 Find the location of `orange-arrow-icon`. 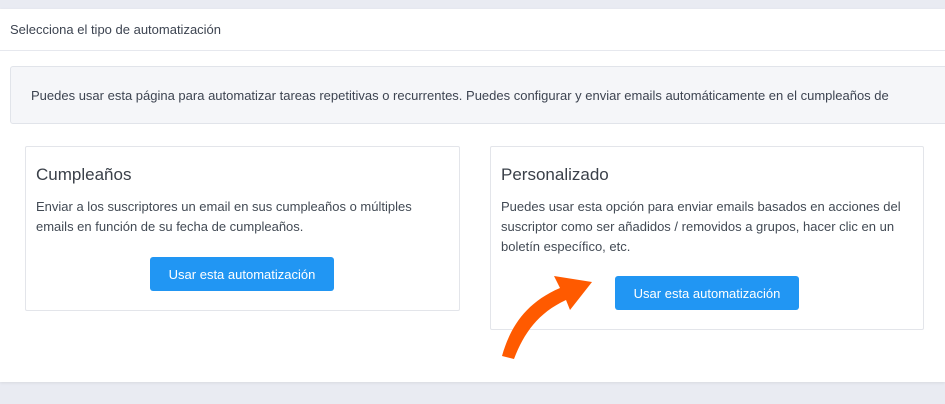

orange-arrow-icon is located at coordinates (547, 317).